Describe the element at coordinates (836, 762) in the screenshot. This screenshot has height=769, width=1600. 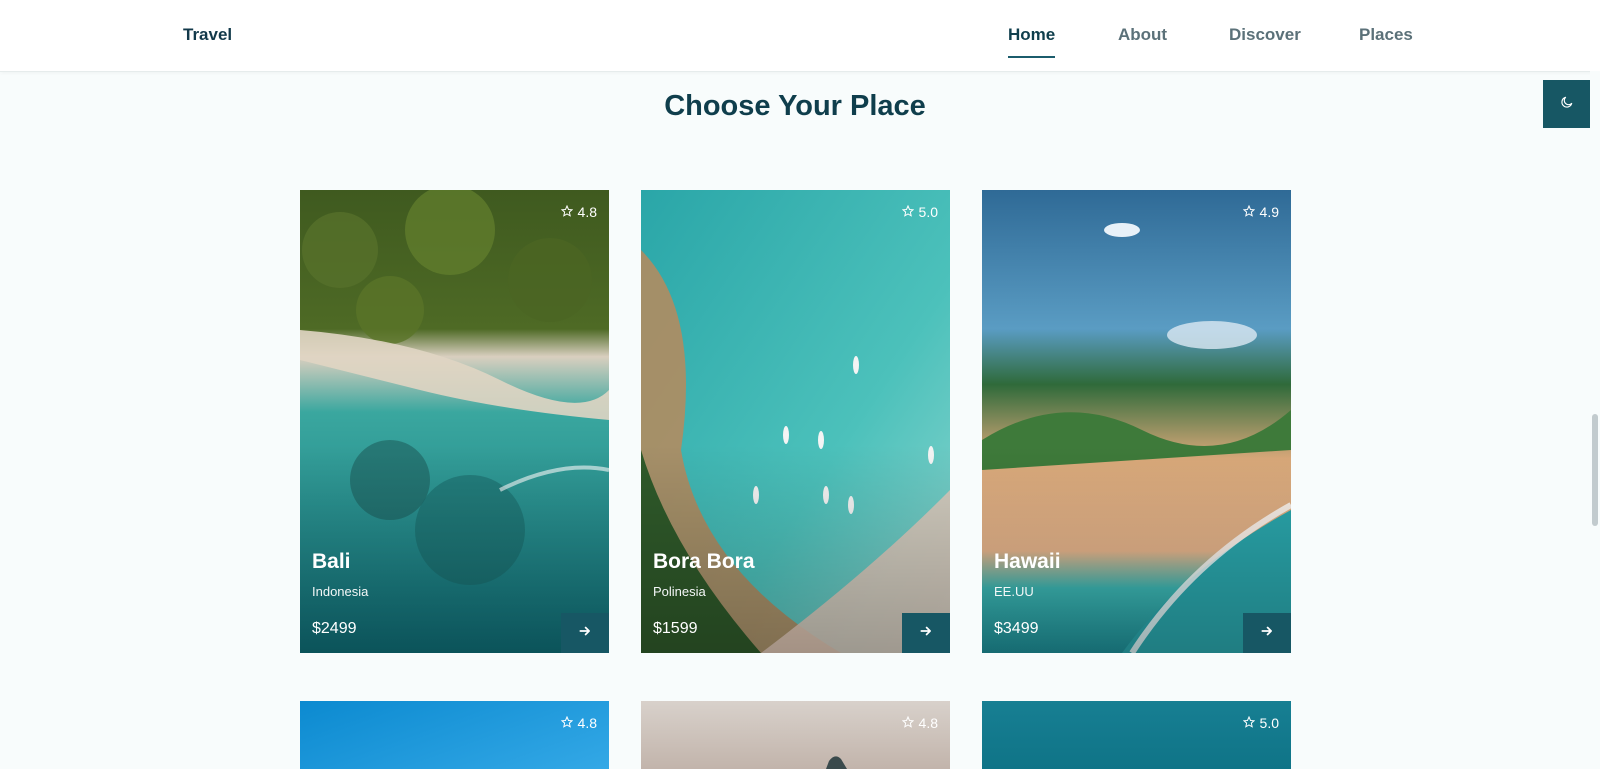
I see `card-image` at that location.